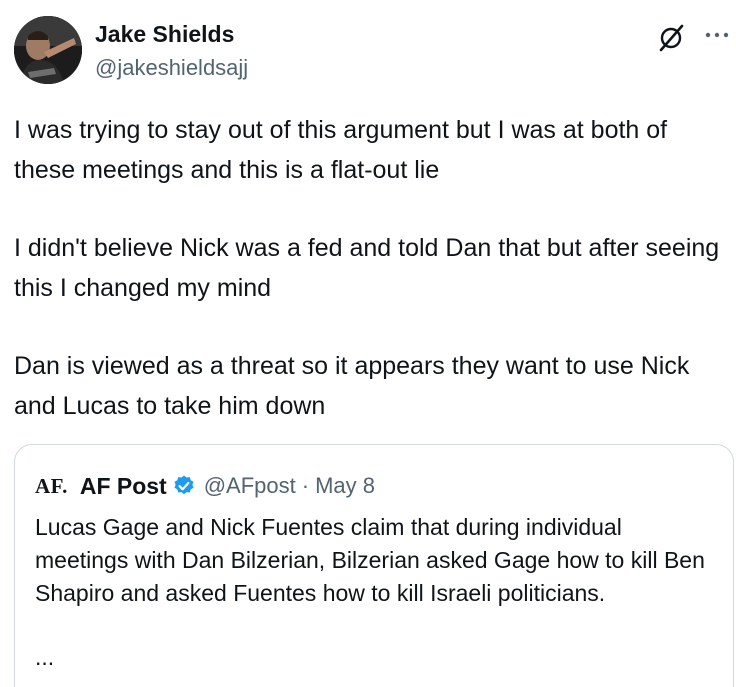 This screenshot has height=687, width=736. I want to click on grok-icon, so click(671, 38).